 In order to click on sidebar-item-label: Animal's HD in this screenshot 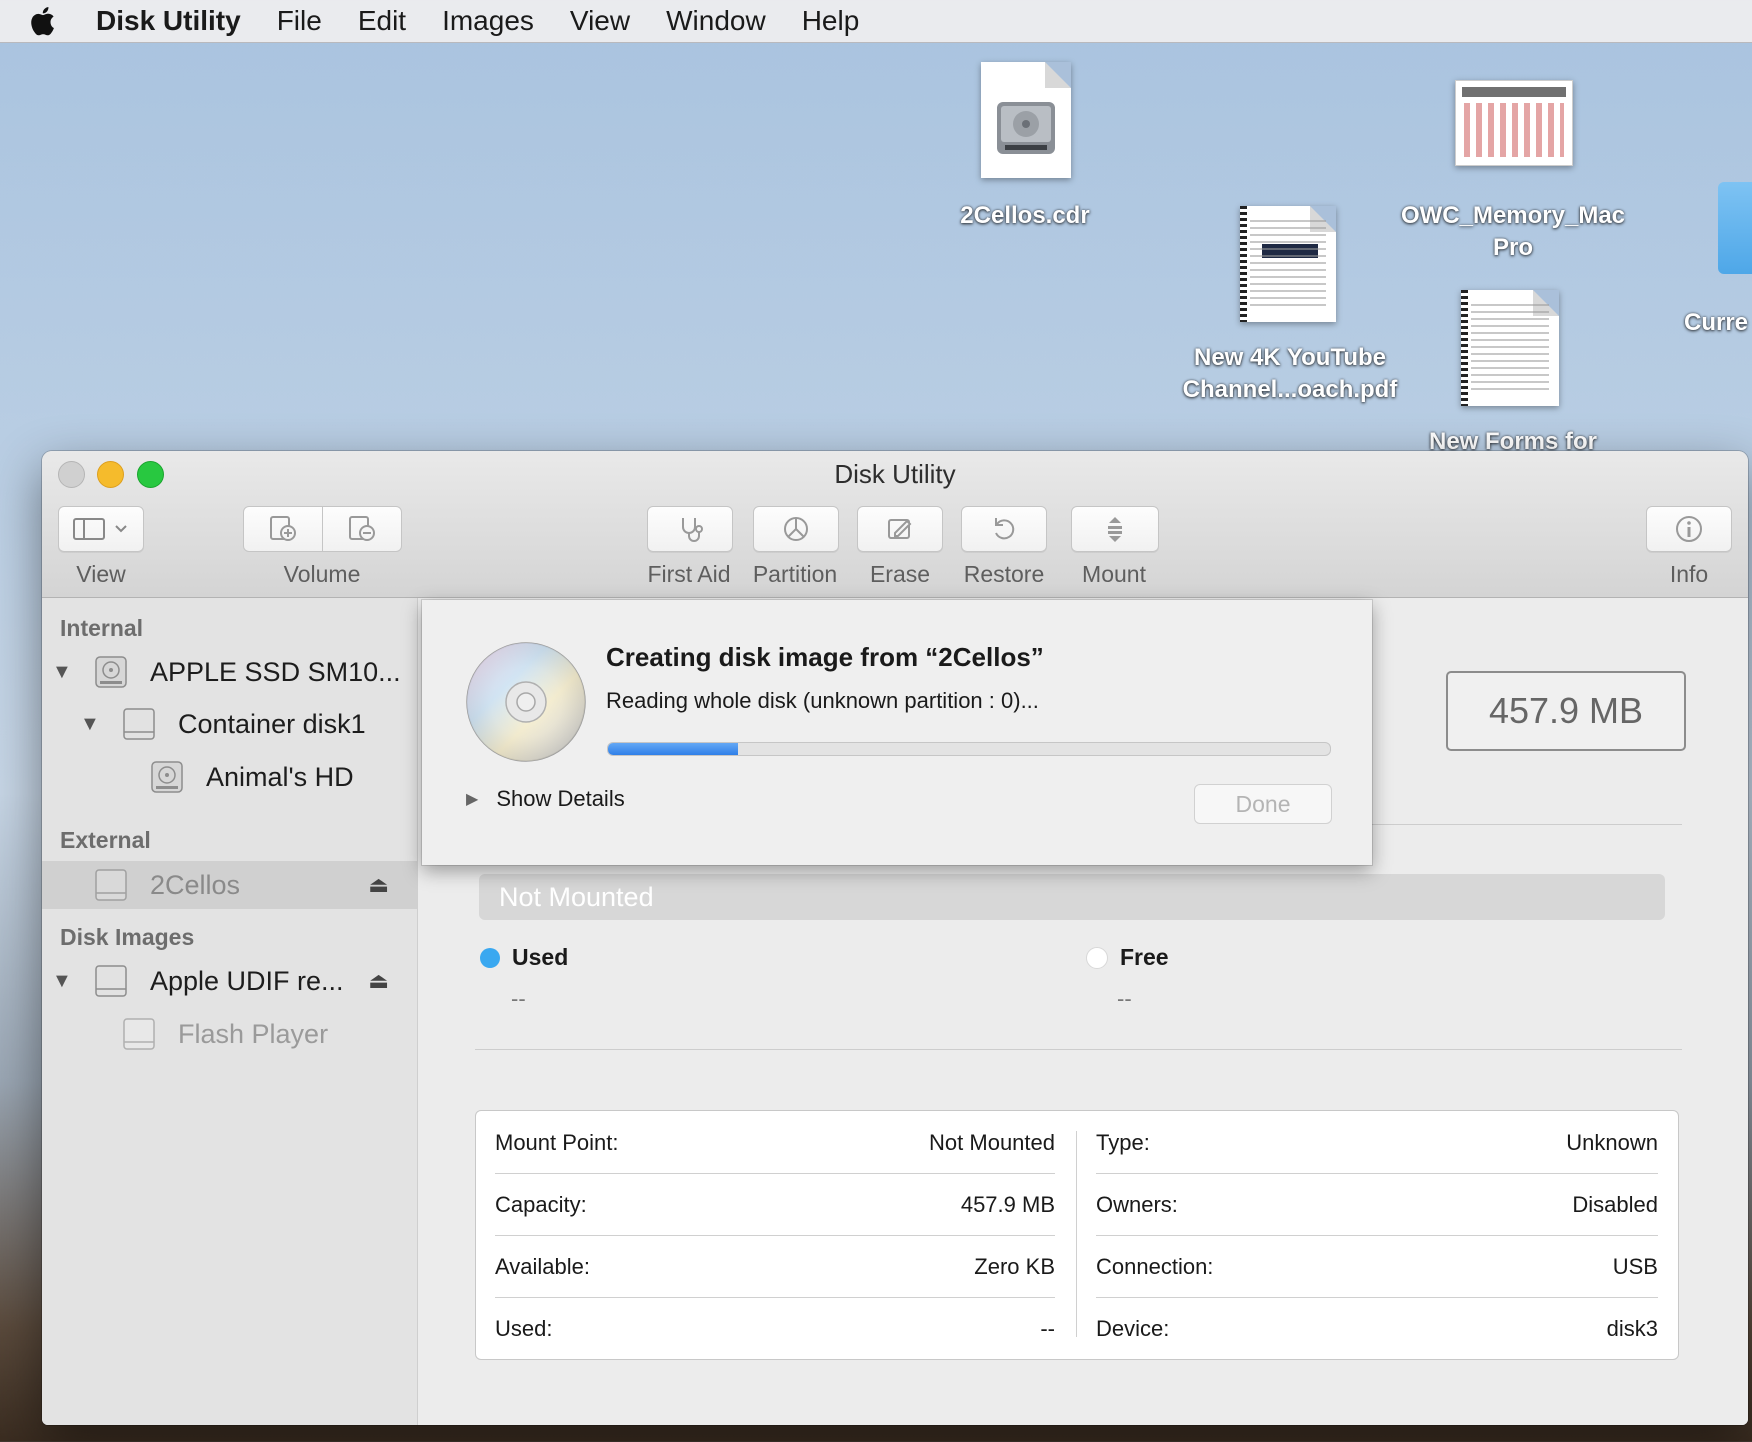, I will do `click(280, 776)`.